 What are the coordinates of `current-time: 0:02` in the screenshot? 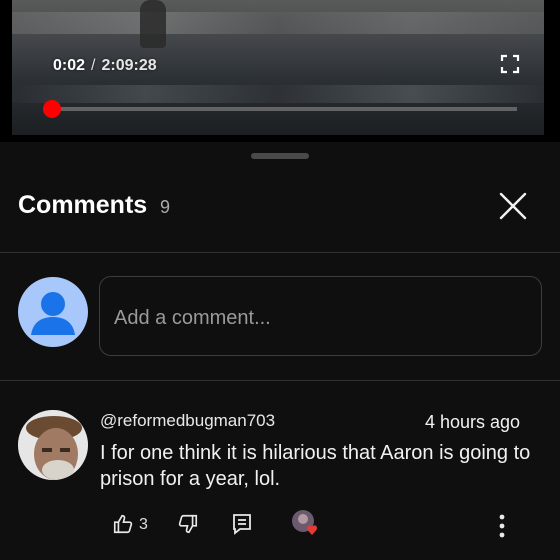 It's located at (69, 65).